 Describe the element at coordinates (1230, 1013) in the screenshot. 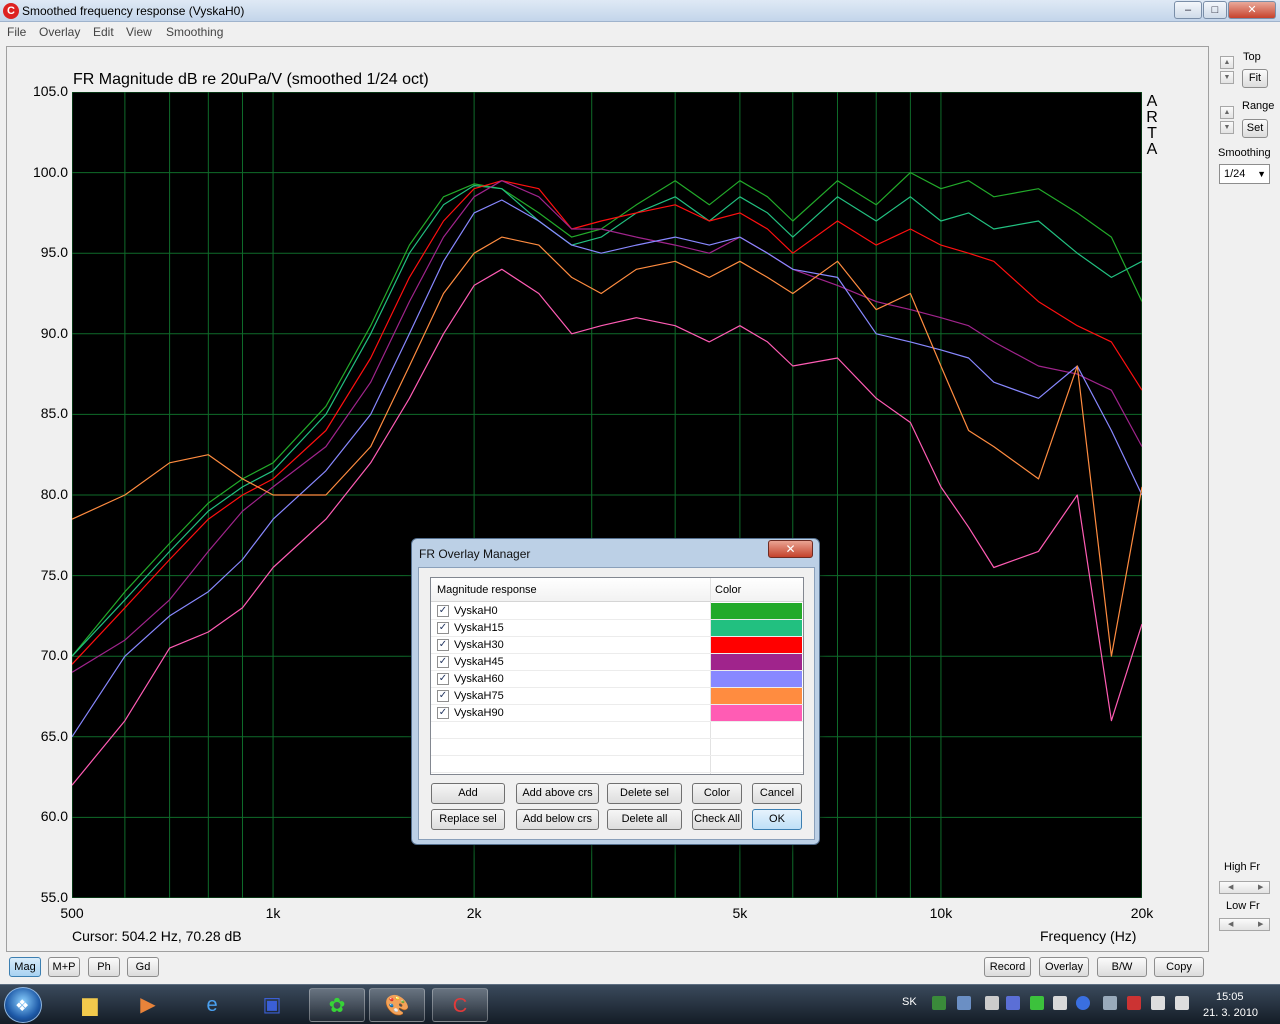

I see `clock-date: 21. 3. 2010` at that location.